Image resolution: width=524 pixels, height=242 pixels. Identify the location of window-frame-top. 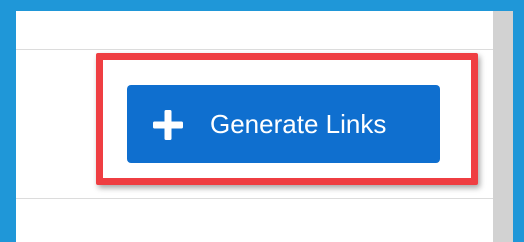
(262, 5).